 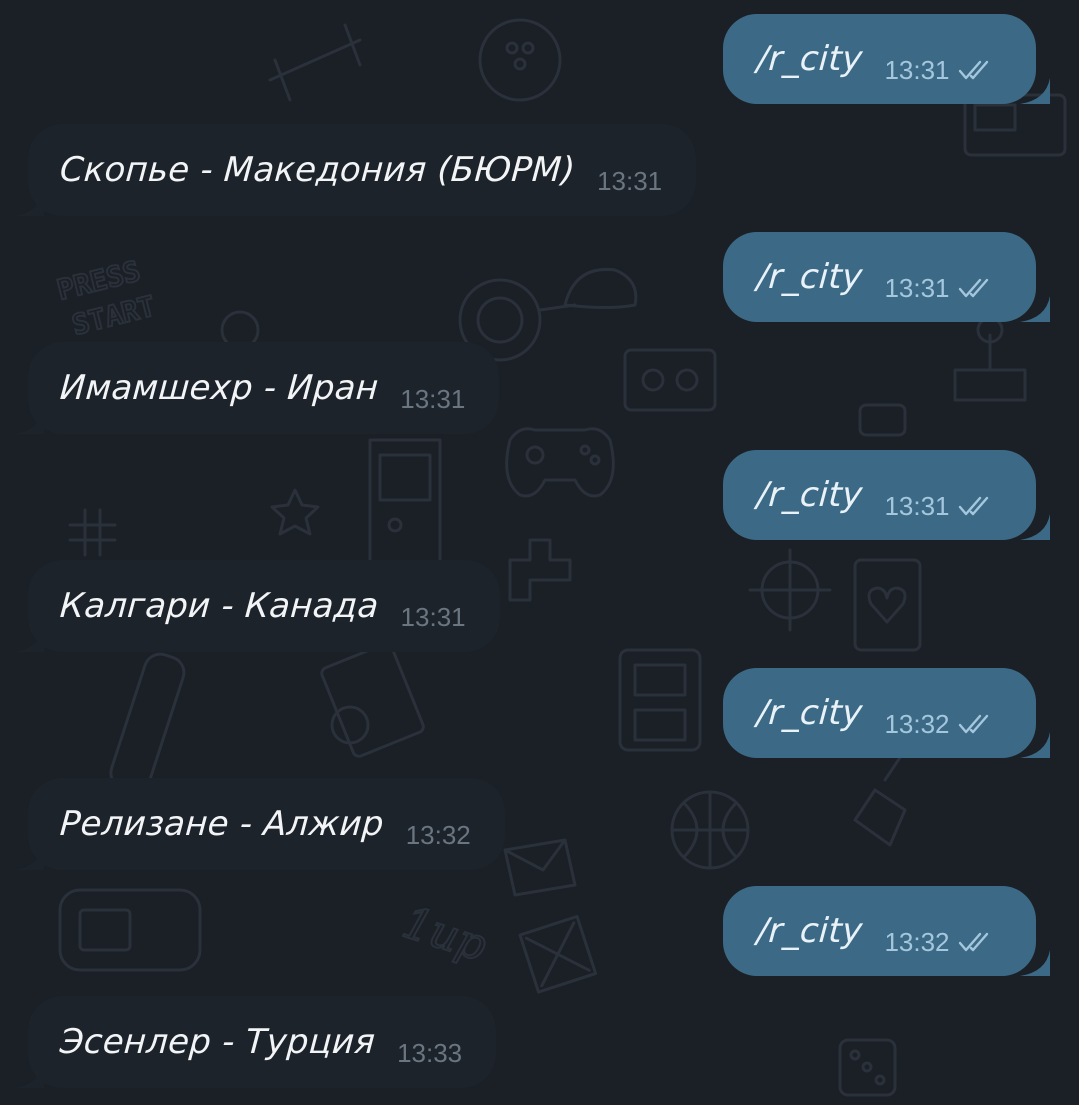 I want to click on message-meta: 13:33, so click(x=429, y=1053).